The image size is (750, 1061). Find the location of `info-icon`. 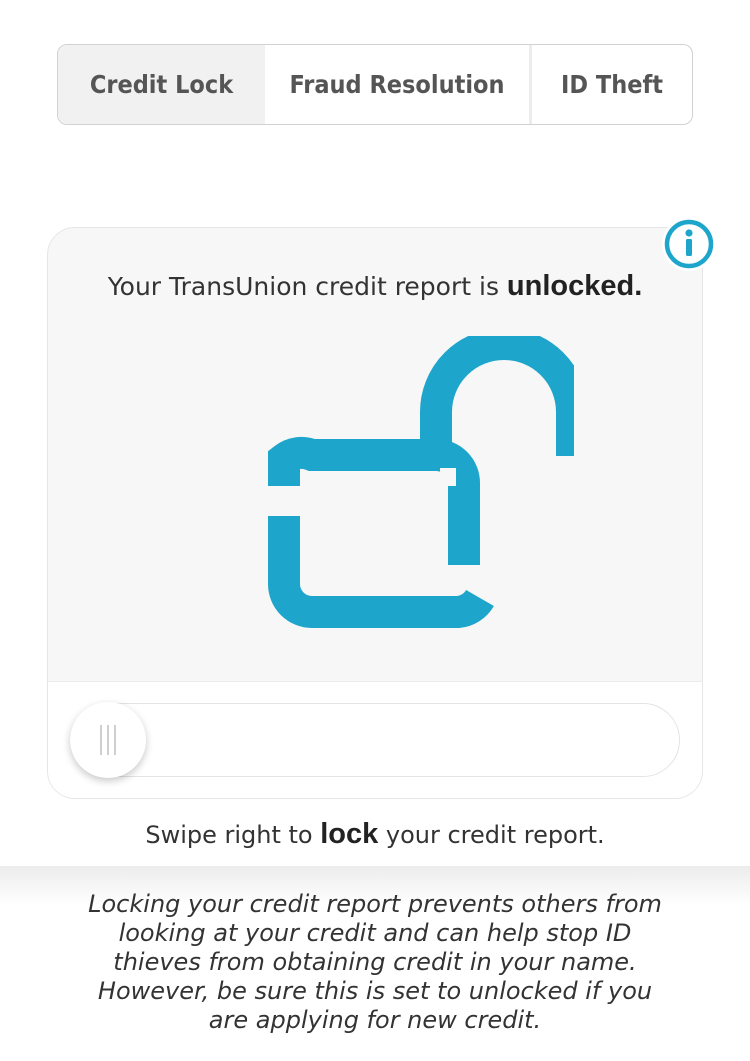

info-icon is located at coordinates (689, 244).